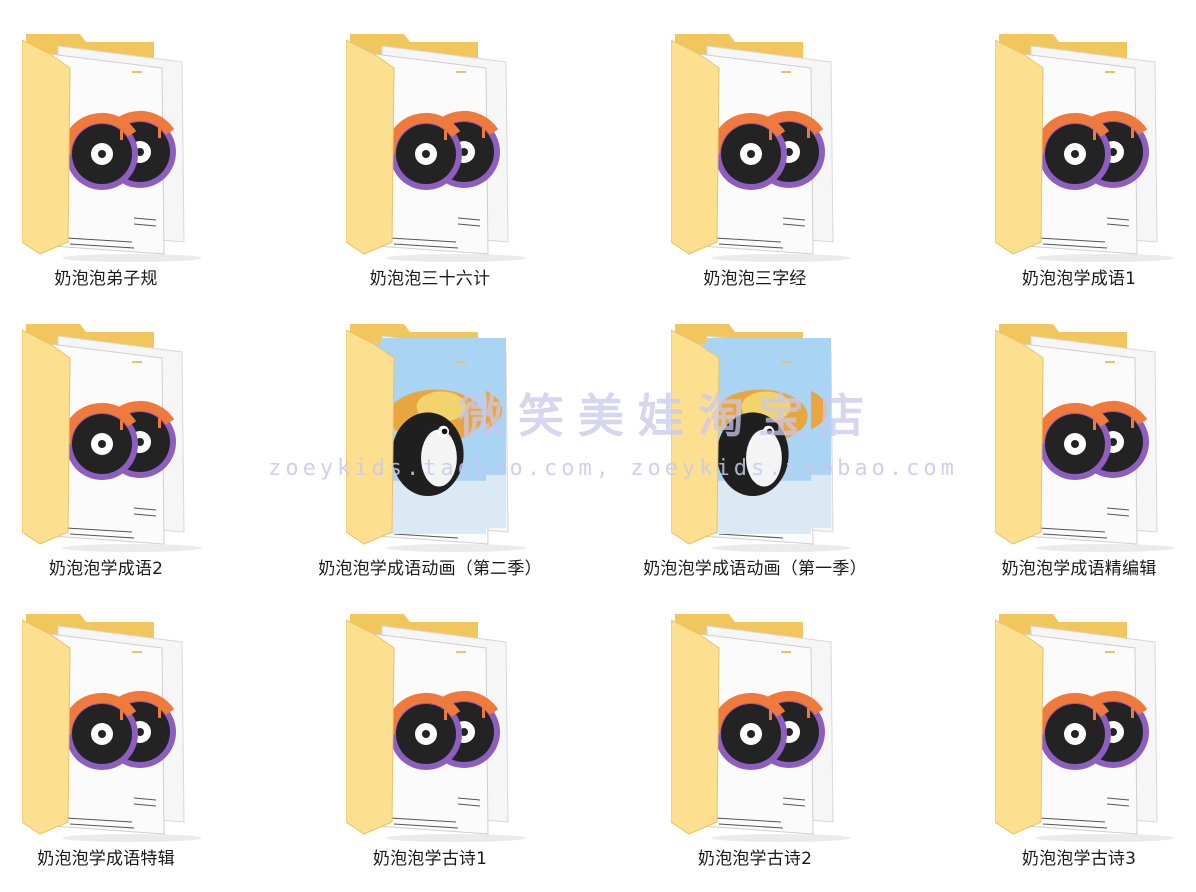  Describe the element at coordinates (430, 279) in the screenshot. I see `folder-label: 奶泡泡三十六计` at that location.